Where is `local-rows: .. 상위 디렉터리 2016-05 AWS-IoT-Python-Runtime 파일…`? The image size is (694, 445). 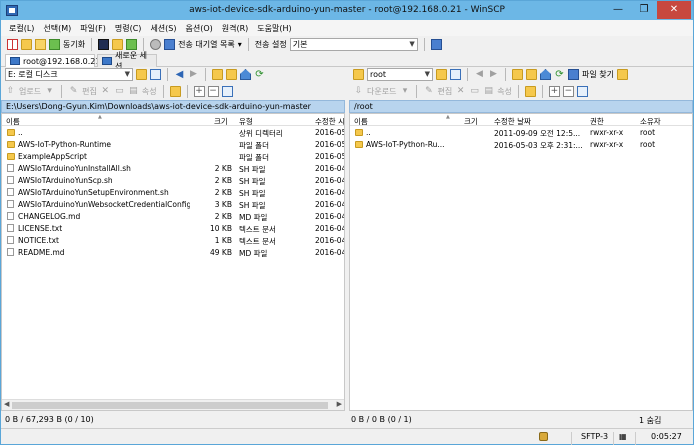 local-rows: .. 상위 디렉터리 2016-05 AWS-IoT-Python-Runtime 파일… is located at coordinates (173, 192).